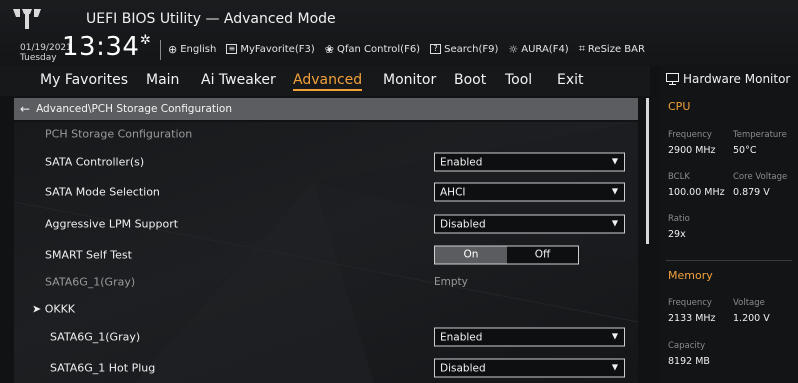 The height and width of the screenshot is (383, 798). Describe the element at coordinates (90, 282) in the screenshot. I see `sata6g-1-info-label: SATA6G_1(Gray)` at that location.